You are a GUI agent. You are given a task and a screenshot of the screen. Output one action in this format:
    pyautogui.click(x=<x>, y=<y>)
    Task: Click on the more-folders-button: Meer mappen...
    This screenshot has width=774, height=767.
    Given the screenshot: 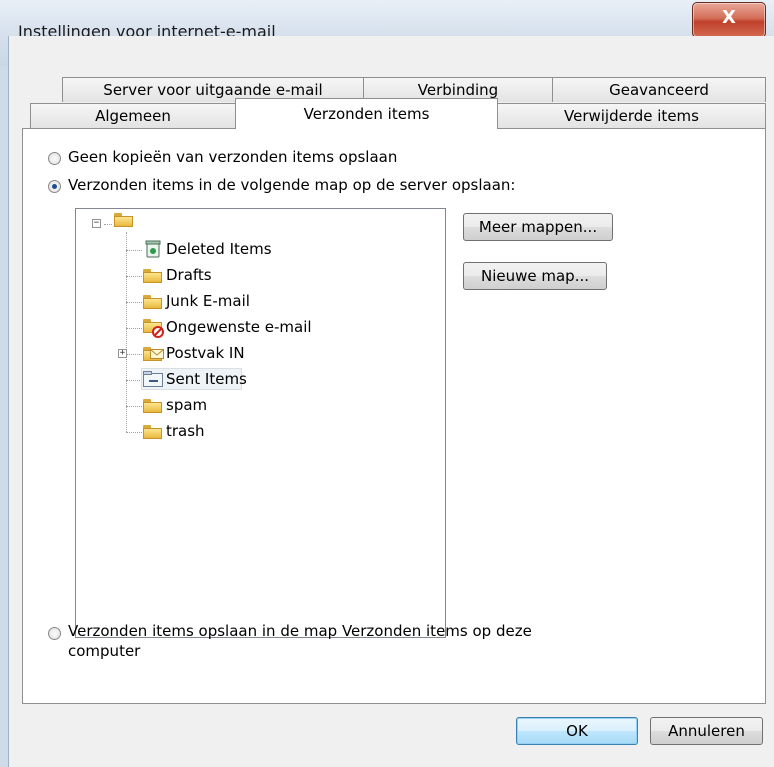 What is the action you would take?
    pyautogui.click(x=538, y=227)
    